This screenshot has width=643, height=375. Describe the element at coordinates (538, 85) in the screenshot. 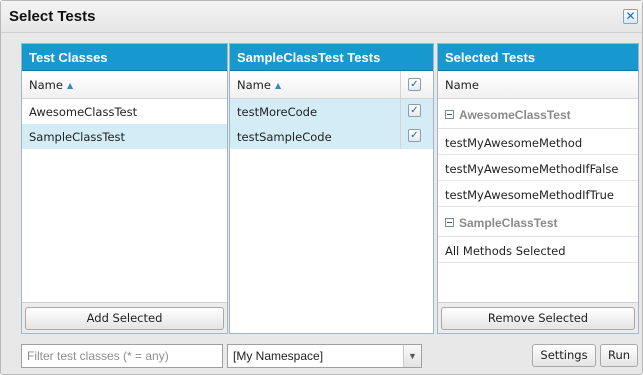

I see `name-column-header: Name` at that location.